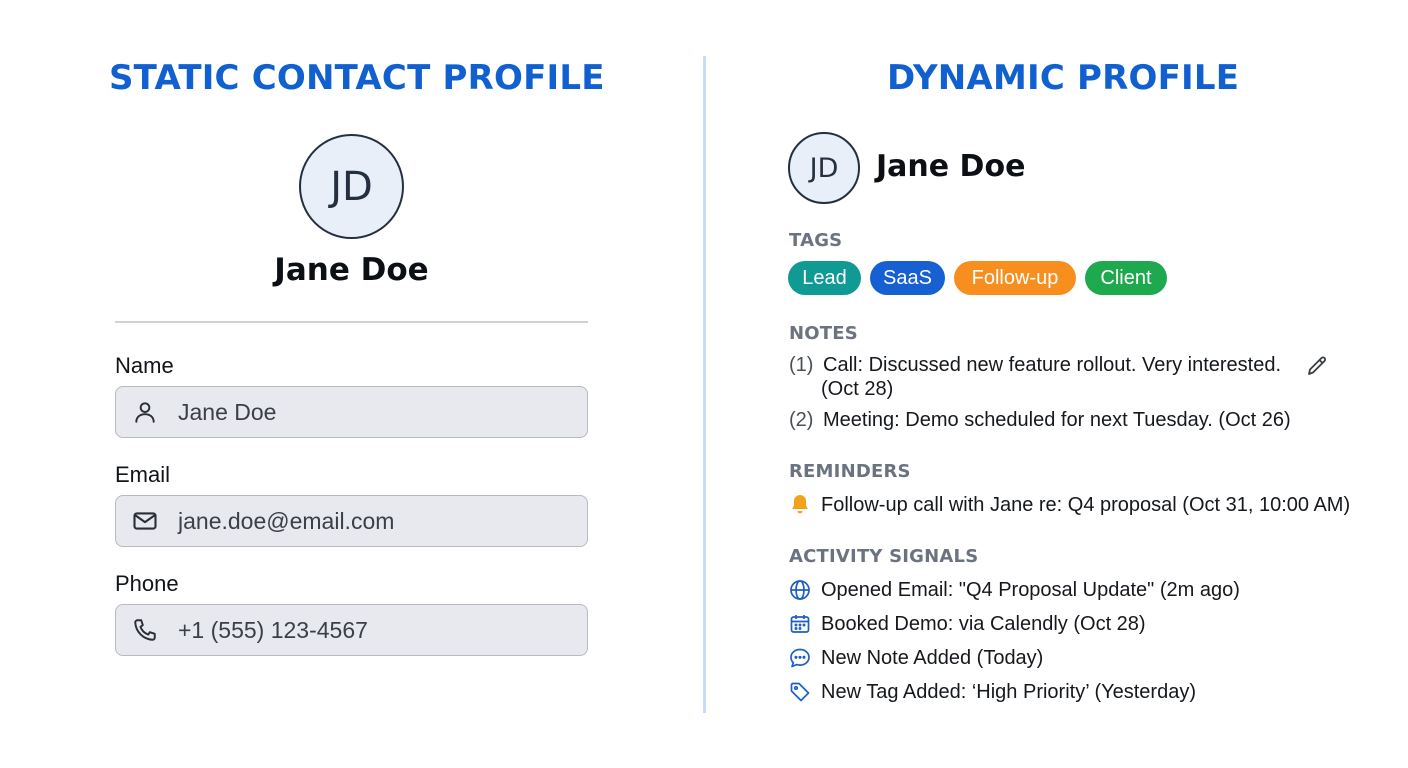 This screenshot has width=1408, height=768. I want to click on reminders-section-title: REMINDERS, so click(850, 471).